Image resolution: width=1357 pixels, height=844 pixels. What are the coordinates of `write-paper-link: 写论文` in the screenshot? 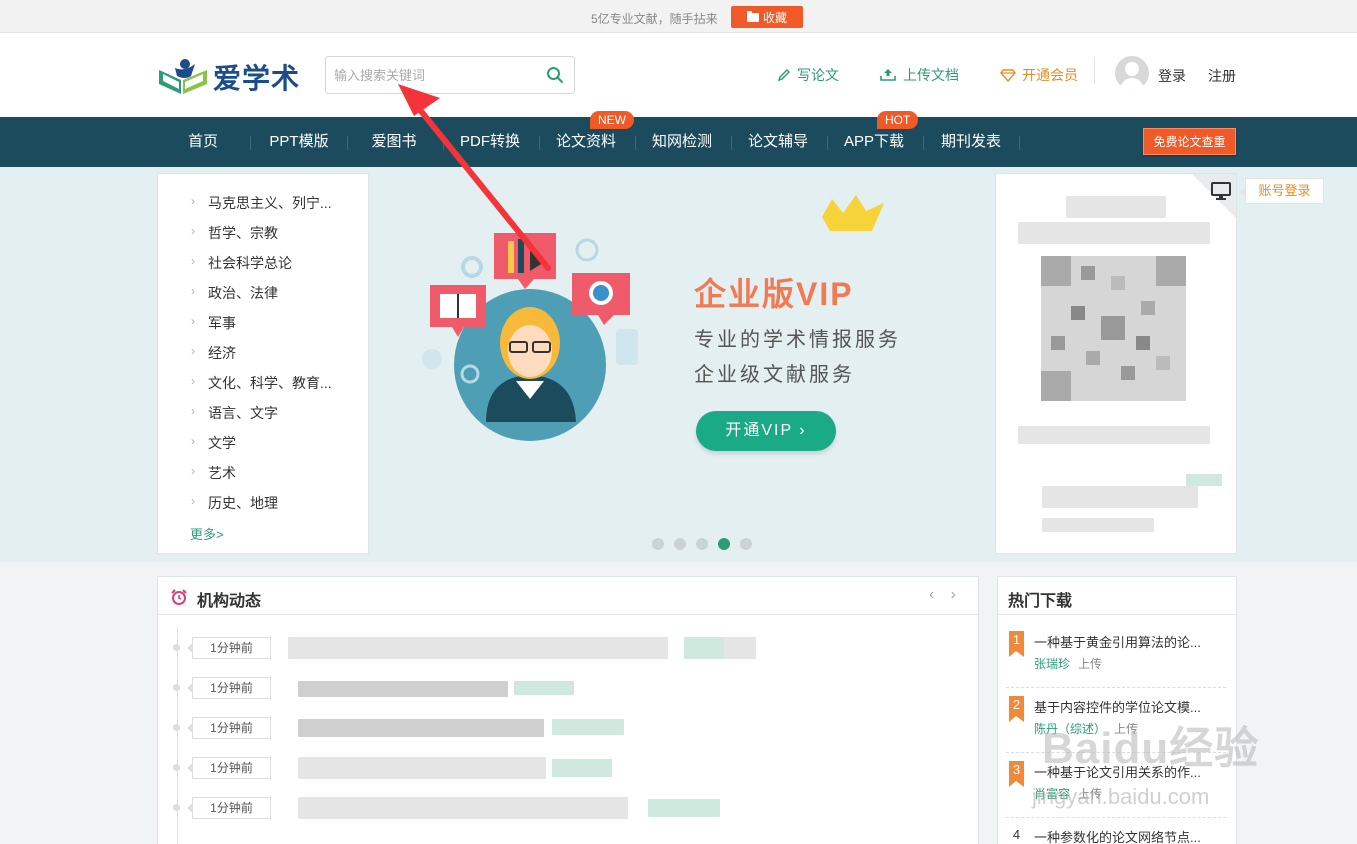 It's located at (808, 75).